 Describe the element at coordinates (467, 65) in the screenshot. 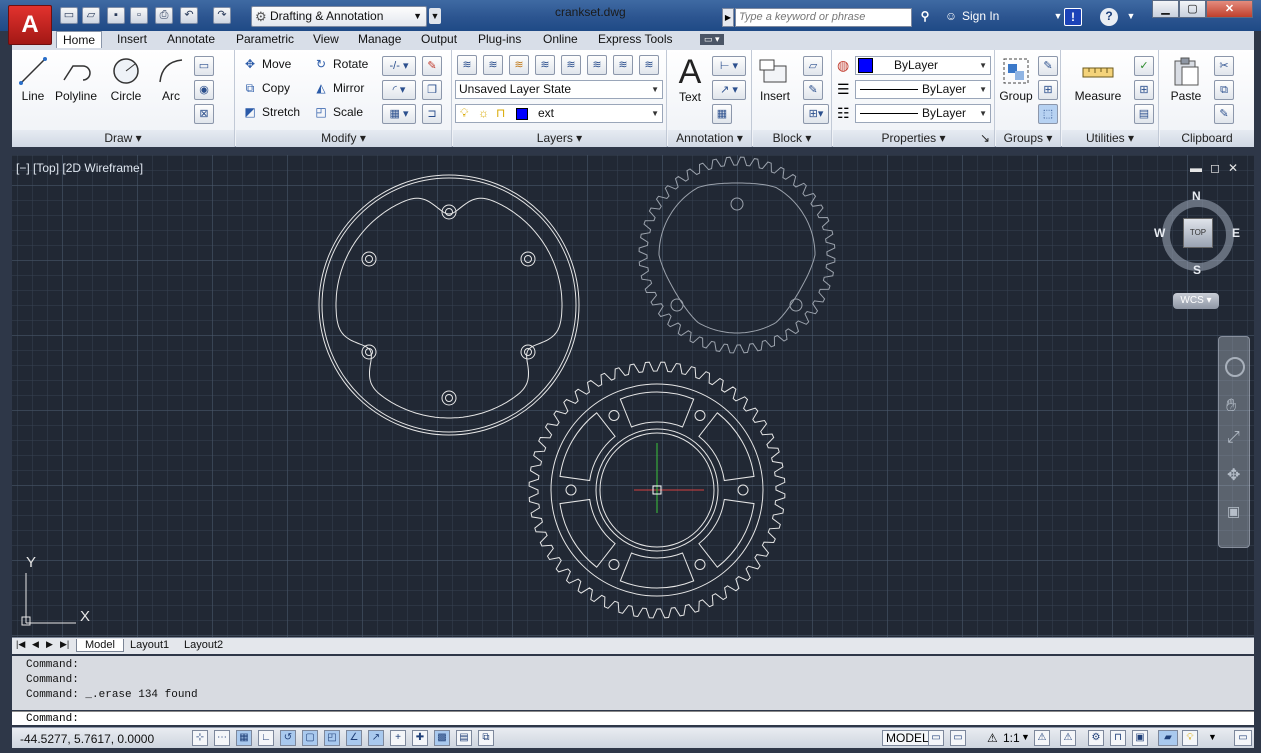

I see `layer-properties-icon: ≋` at that location.